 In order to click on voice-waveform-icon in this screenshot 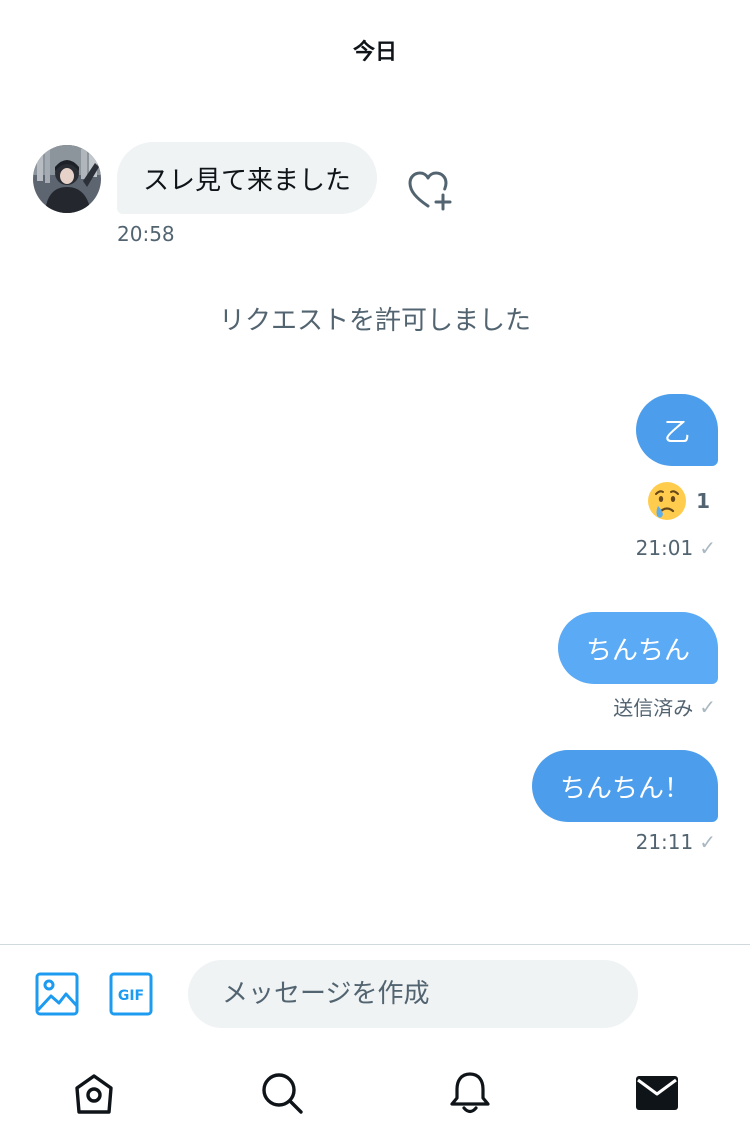, I will do `click(693, 994)`.